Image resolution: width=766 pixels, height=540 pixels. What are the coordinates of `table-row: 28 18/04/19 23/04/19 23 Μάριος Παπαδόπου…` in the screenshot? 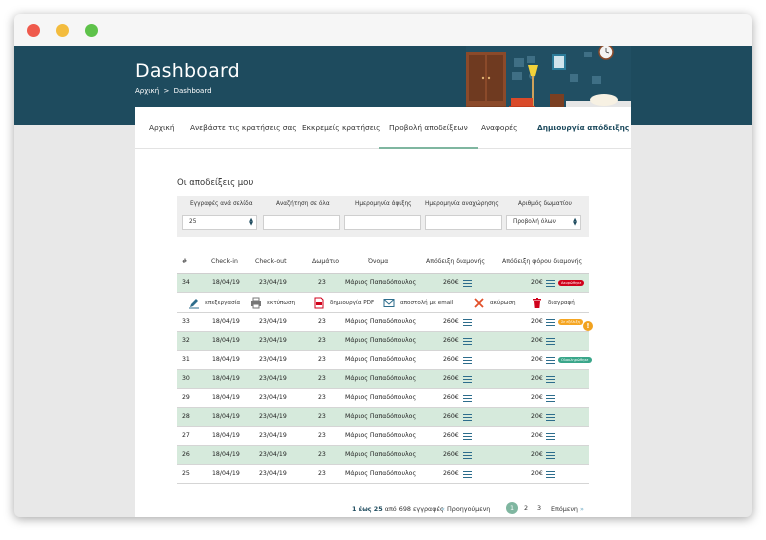 It's located at (383, 417).